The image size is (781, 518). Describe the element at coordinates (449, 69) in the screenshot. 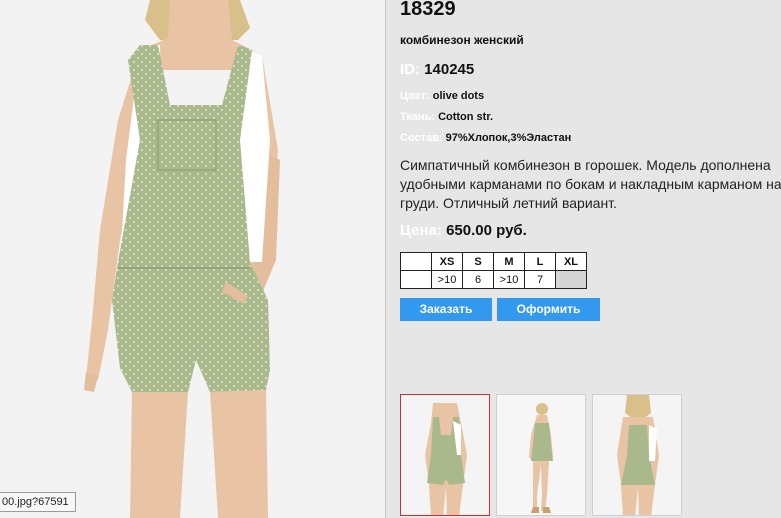

I see `product-id-value: 140245` at that location.